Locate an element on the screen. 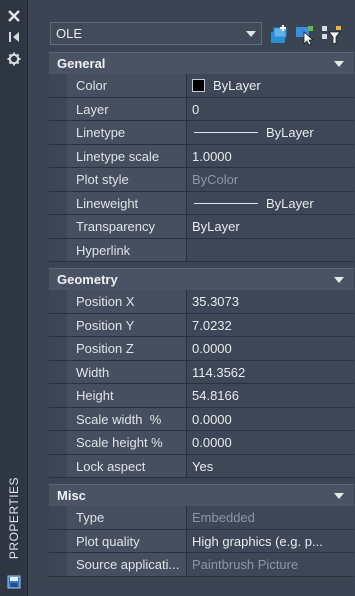 This screenshot has height=596, width=355. property-value: ByColor is located at coordinates (270, 179).